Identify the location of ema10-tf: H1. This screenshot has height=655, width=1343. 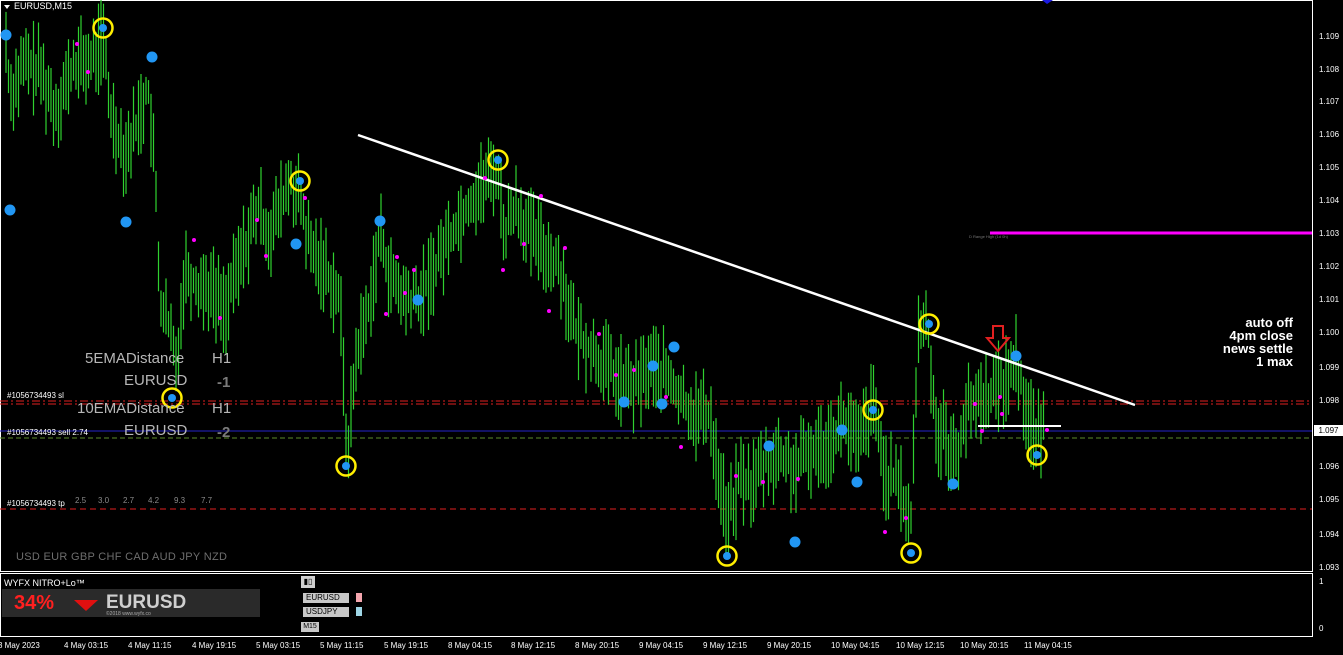
(222, 408).